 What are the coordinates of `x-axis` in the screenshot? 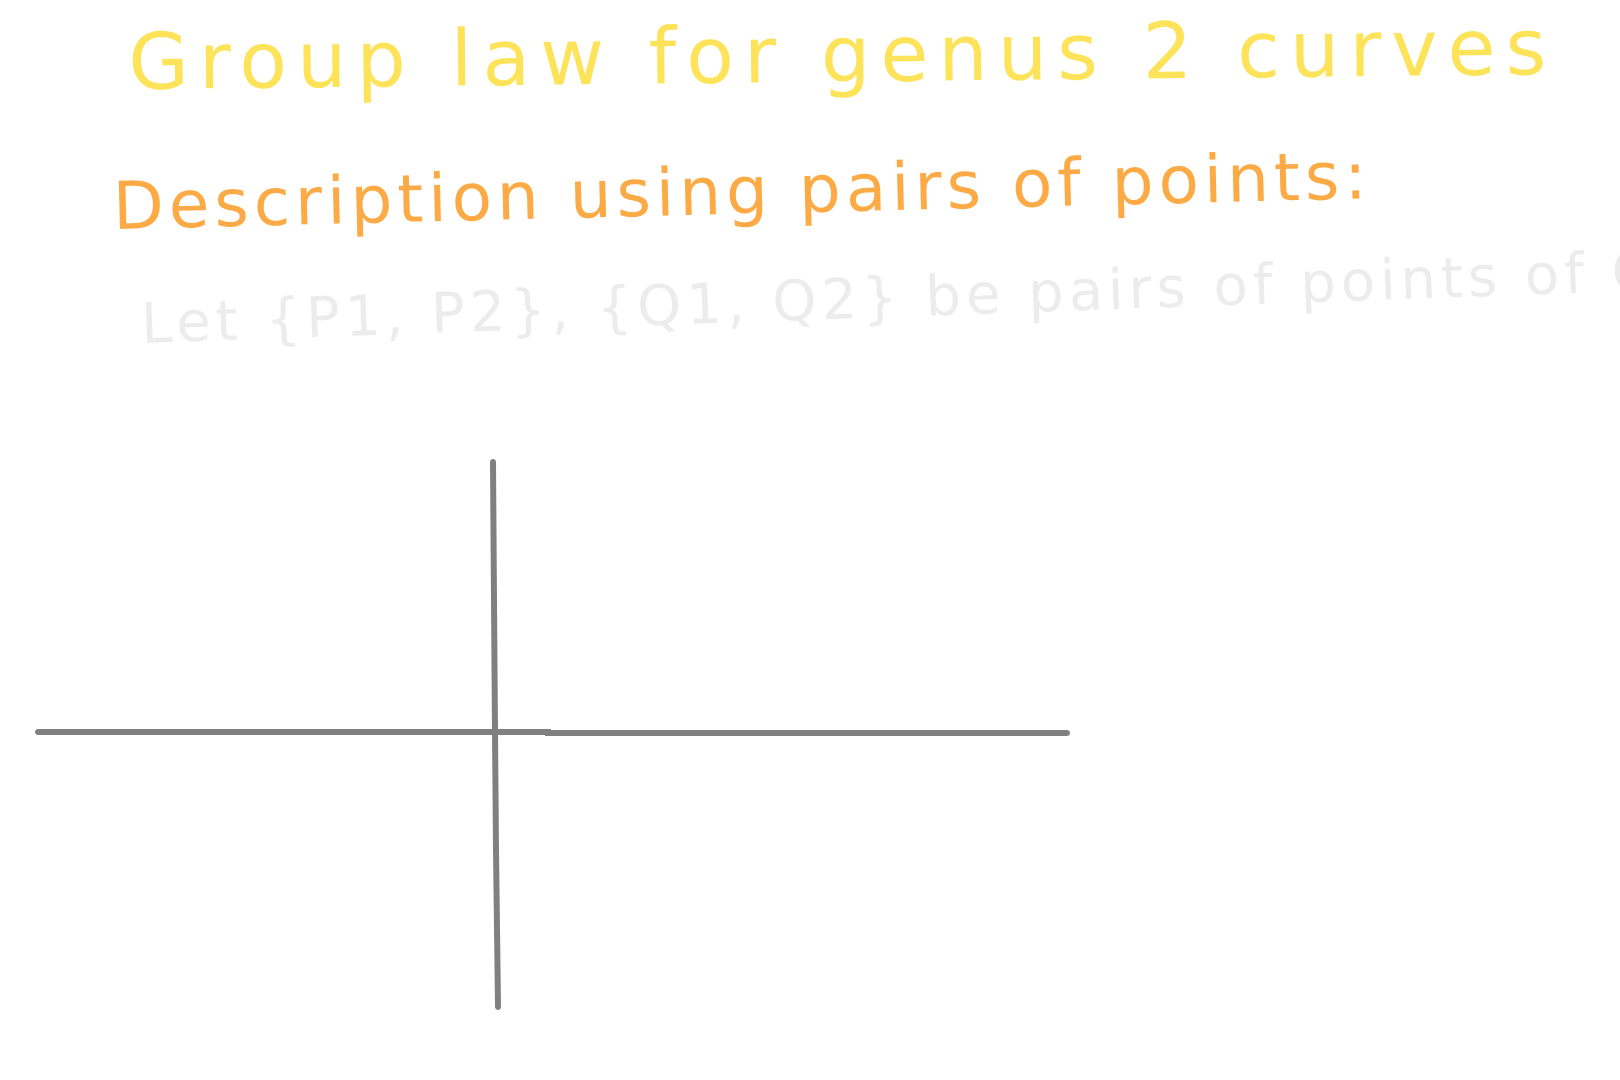 It's located at (552, 732).